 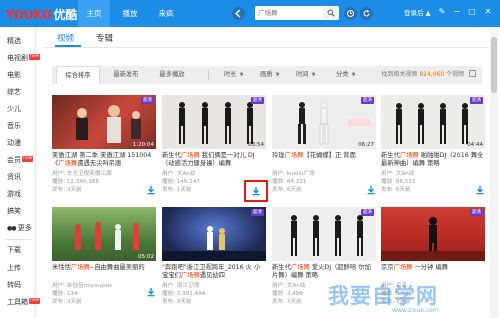 What do you see at coordinates (146, 257) in the screenshot?
I see `duration-label: 05:02` at bounding box center [146, 257].